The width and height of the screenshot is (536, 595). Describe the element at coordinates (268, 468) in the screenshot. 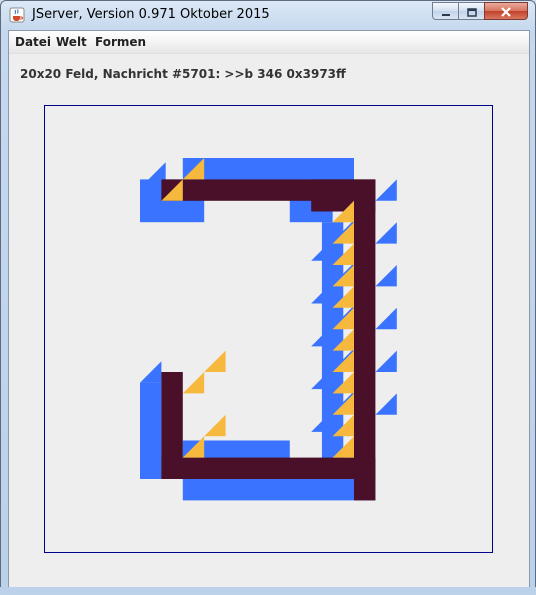

I see `j-bottom-bar` at that location.